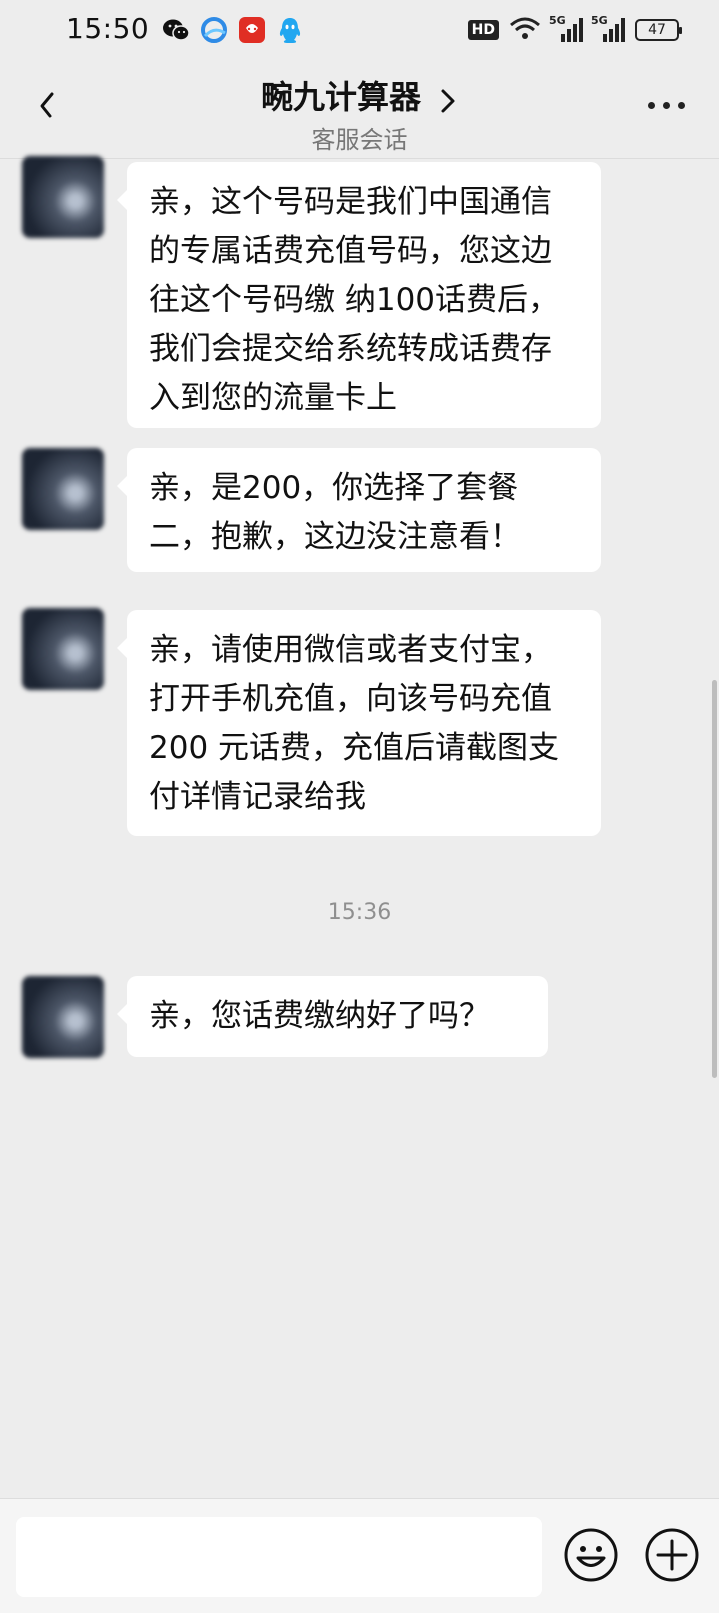 This screenshot has height=1613, width=719. I want to click on composer-bar, so click(359, 1555).